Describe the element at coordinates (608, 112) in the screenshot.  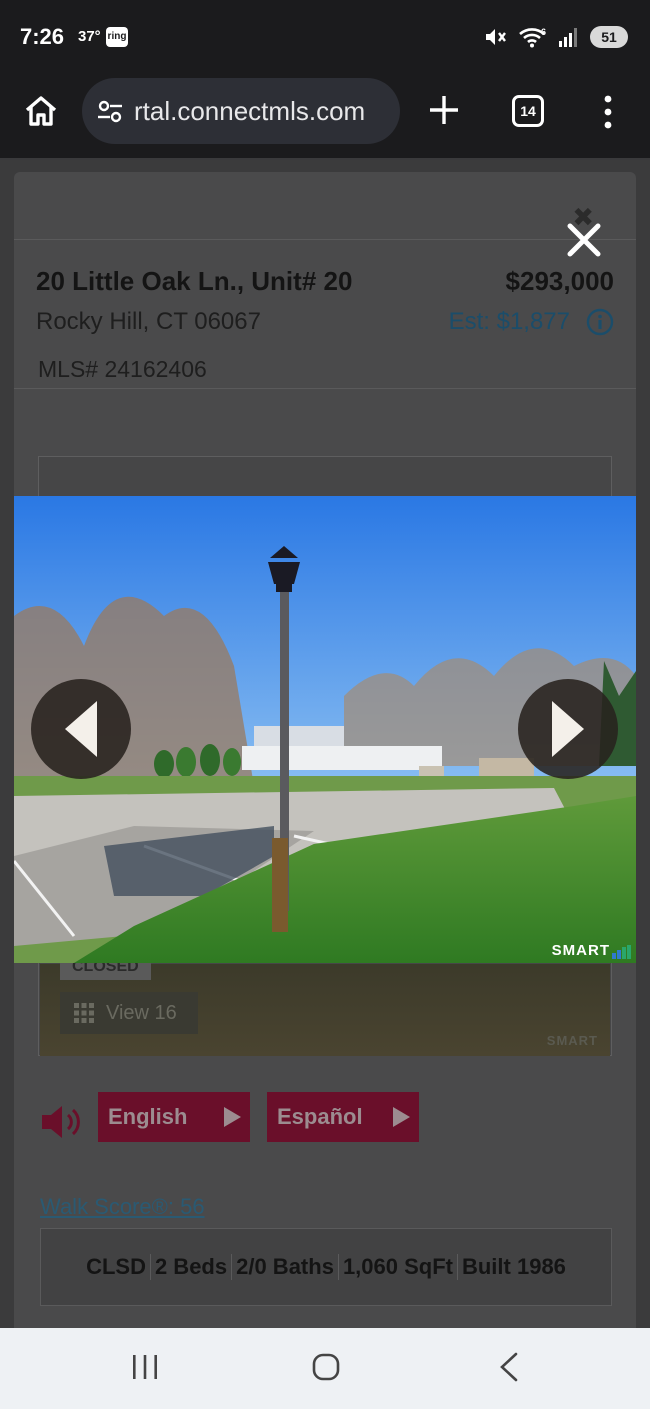
I see `more-vert-icon` at that location.